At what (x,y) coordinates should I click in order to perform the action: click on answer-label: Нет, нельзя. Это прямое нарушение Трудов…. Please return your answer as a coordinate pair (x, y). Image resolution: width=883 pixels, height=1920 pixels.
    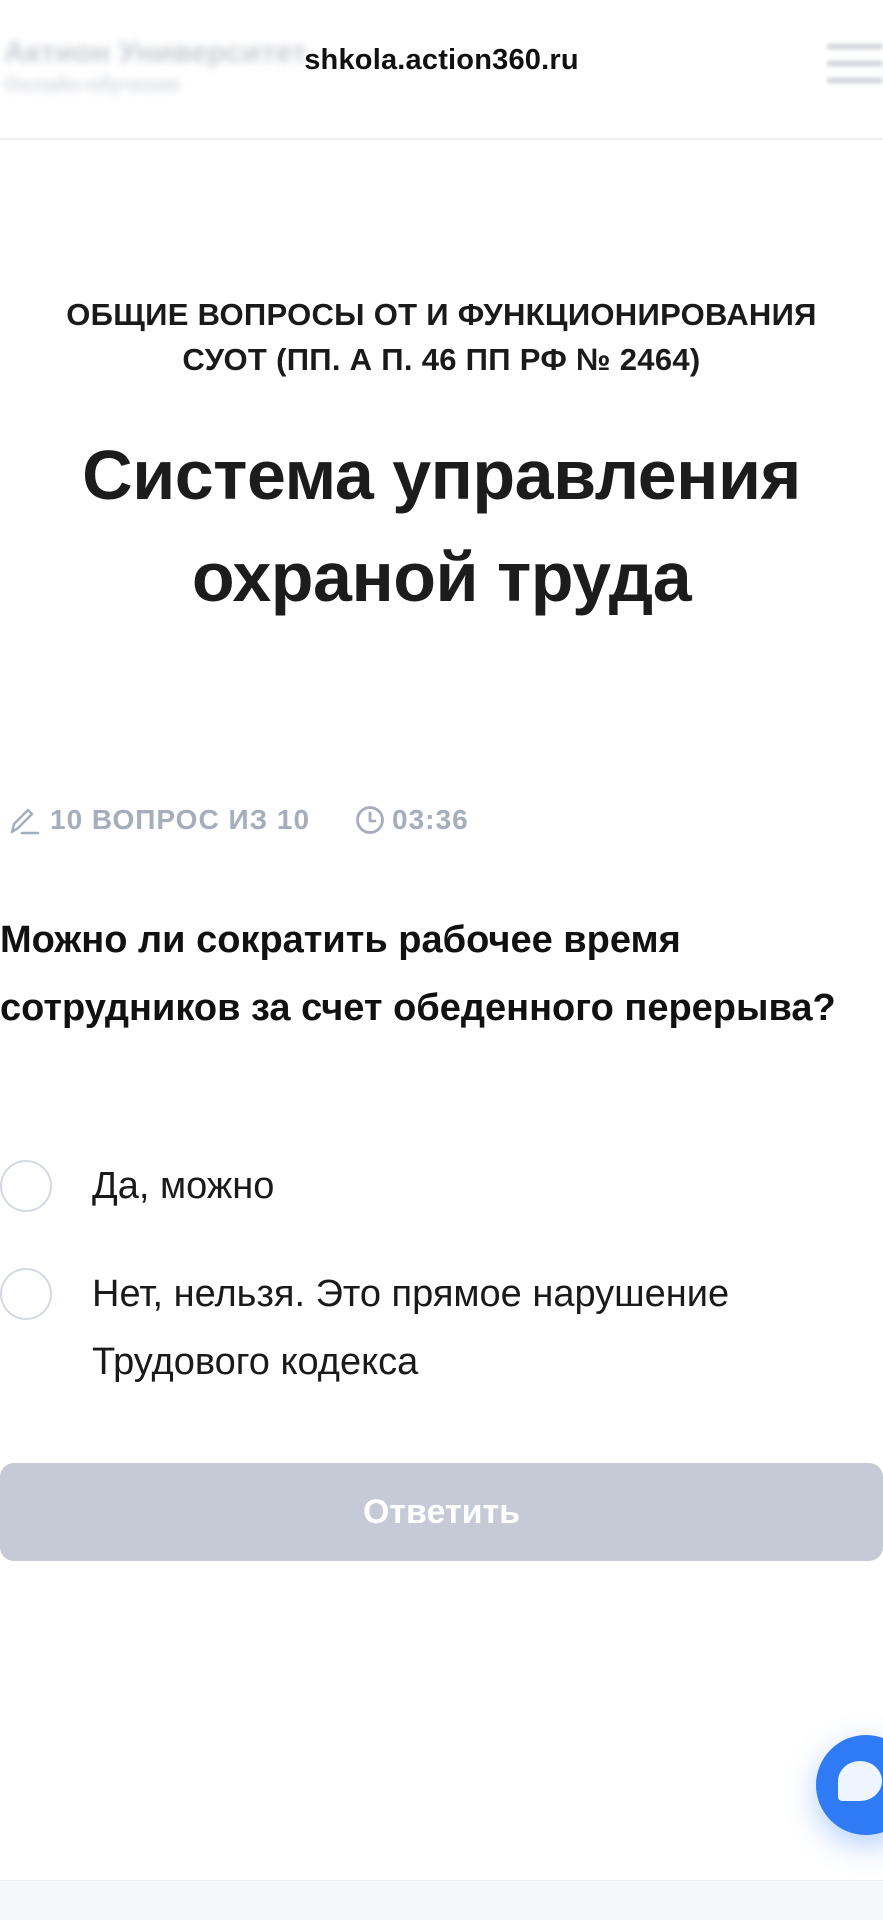
    Looking at the image, I should click on (411, 1328).